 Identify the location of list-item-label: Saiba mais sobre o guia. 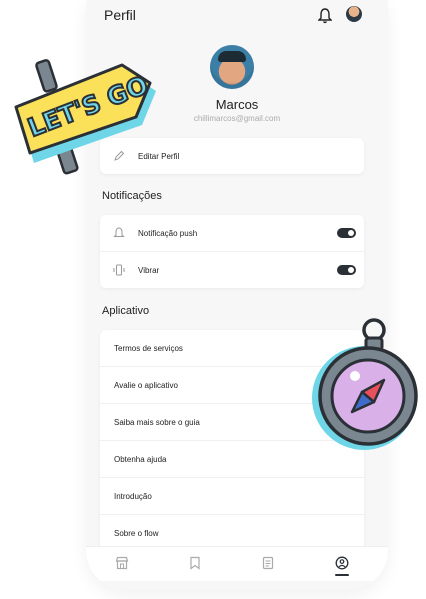
(157, 422).